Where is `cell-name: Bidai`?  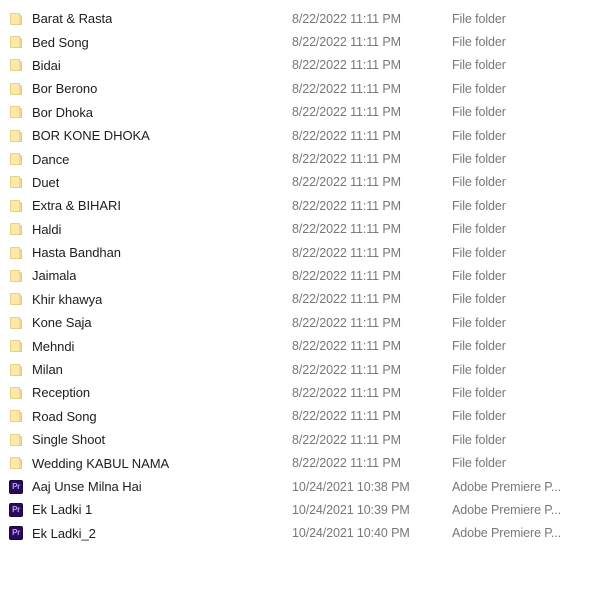 cell-name: Bidai is located at coordinates (146, 65).